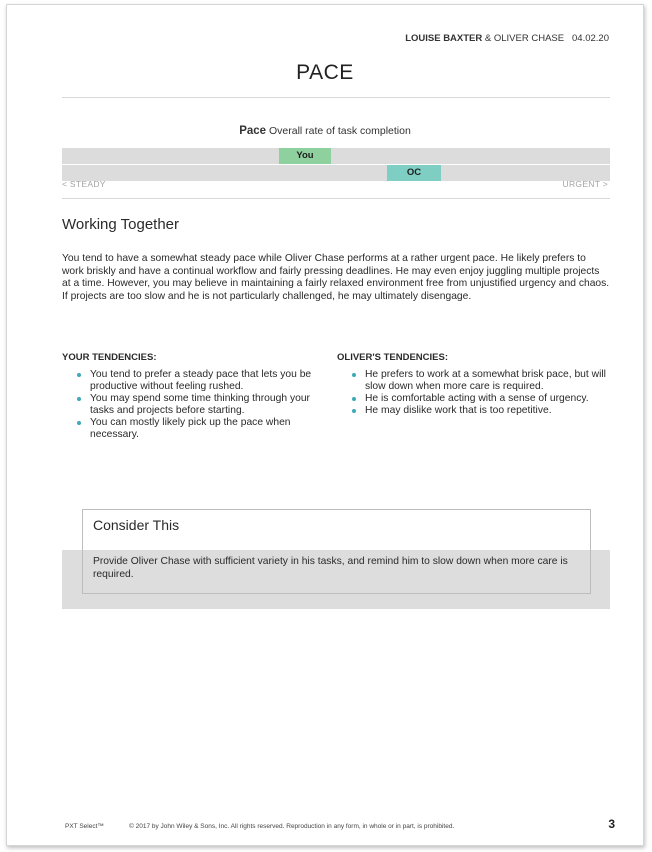 This screenshot has width=652, height=852. I want to click on your-tendencies-title: YOUR TENDENCIES:, so click(109, 357).